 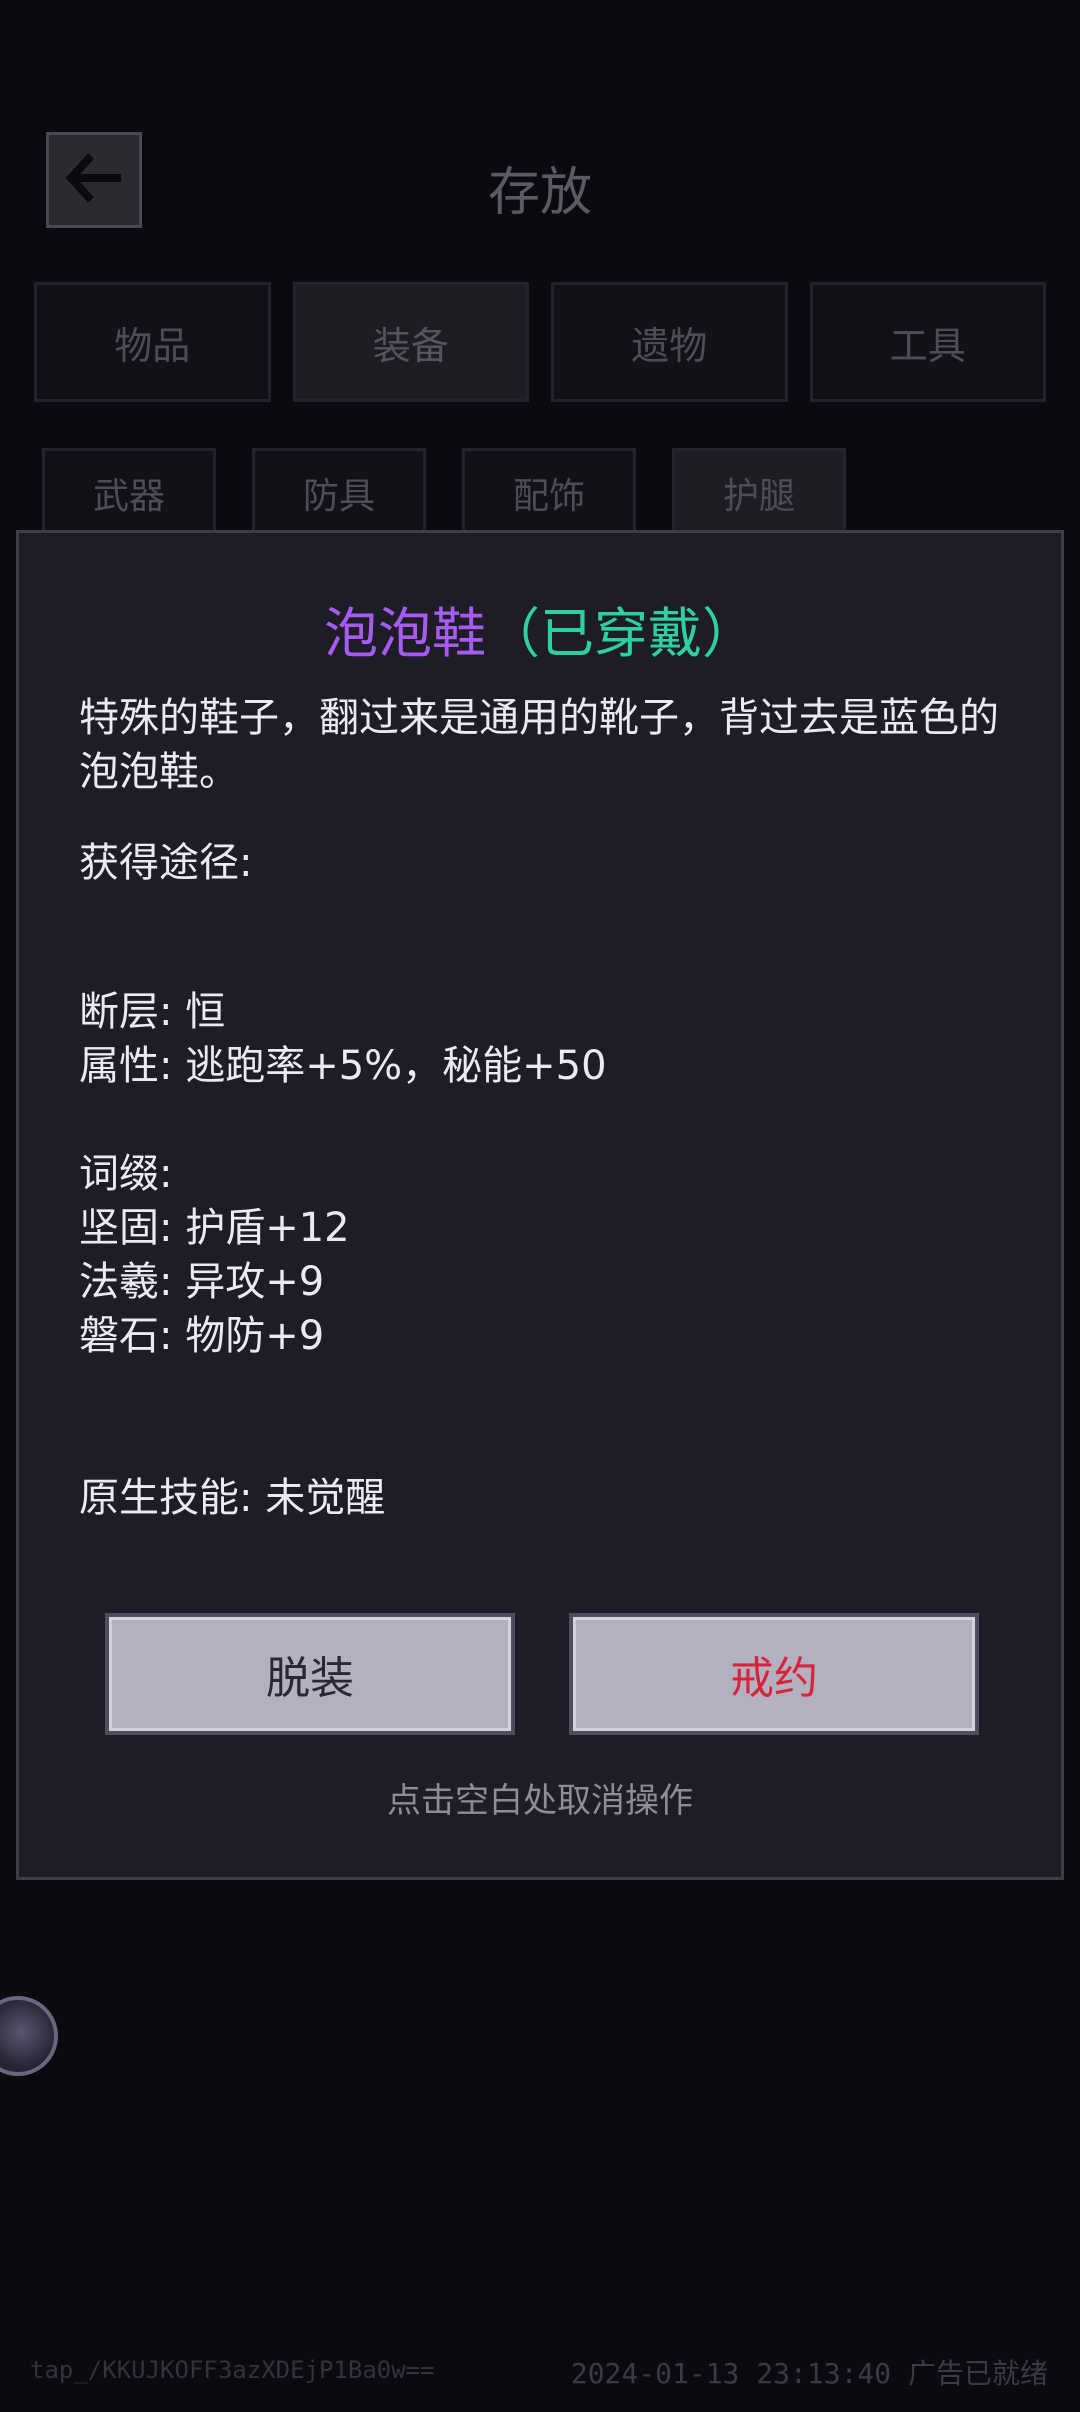 I want to click on affix-header: 词缀:, so click(x=126, y=1174).